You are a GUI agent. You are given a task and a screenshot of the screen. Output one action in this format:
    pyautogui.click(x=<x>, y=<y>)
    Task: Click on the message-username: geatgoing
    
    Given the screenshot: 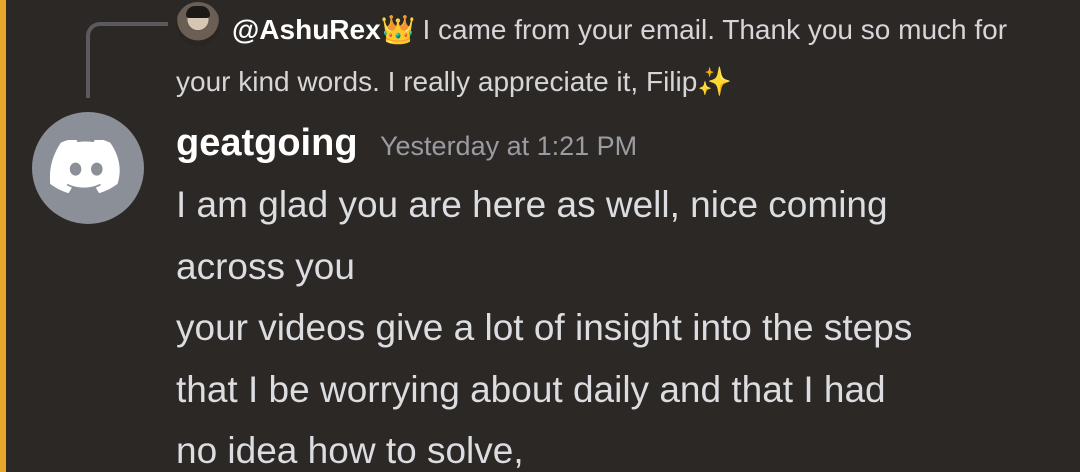 What is the action you would take?
    pyautogui.click(x=267, y=143)
    